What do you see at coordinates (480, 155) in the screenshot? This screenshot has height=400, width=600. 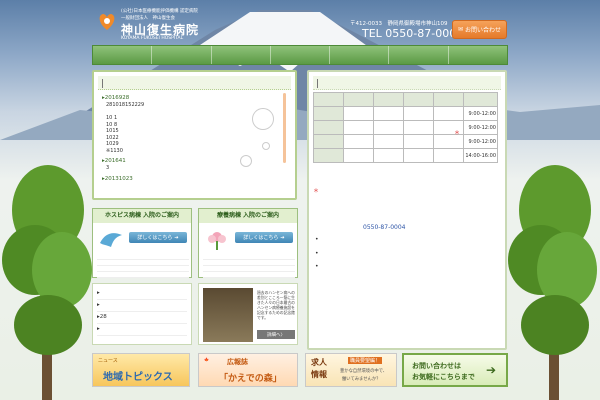 I see `schedule-time-cell: 14:00-16:00` at bounding box center [480, 155].